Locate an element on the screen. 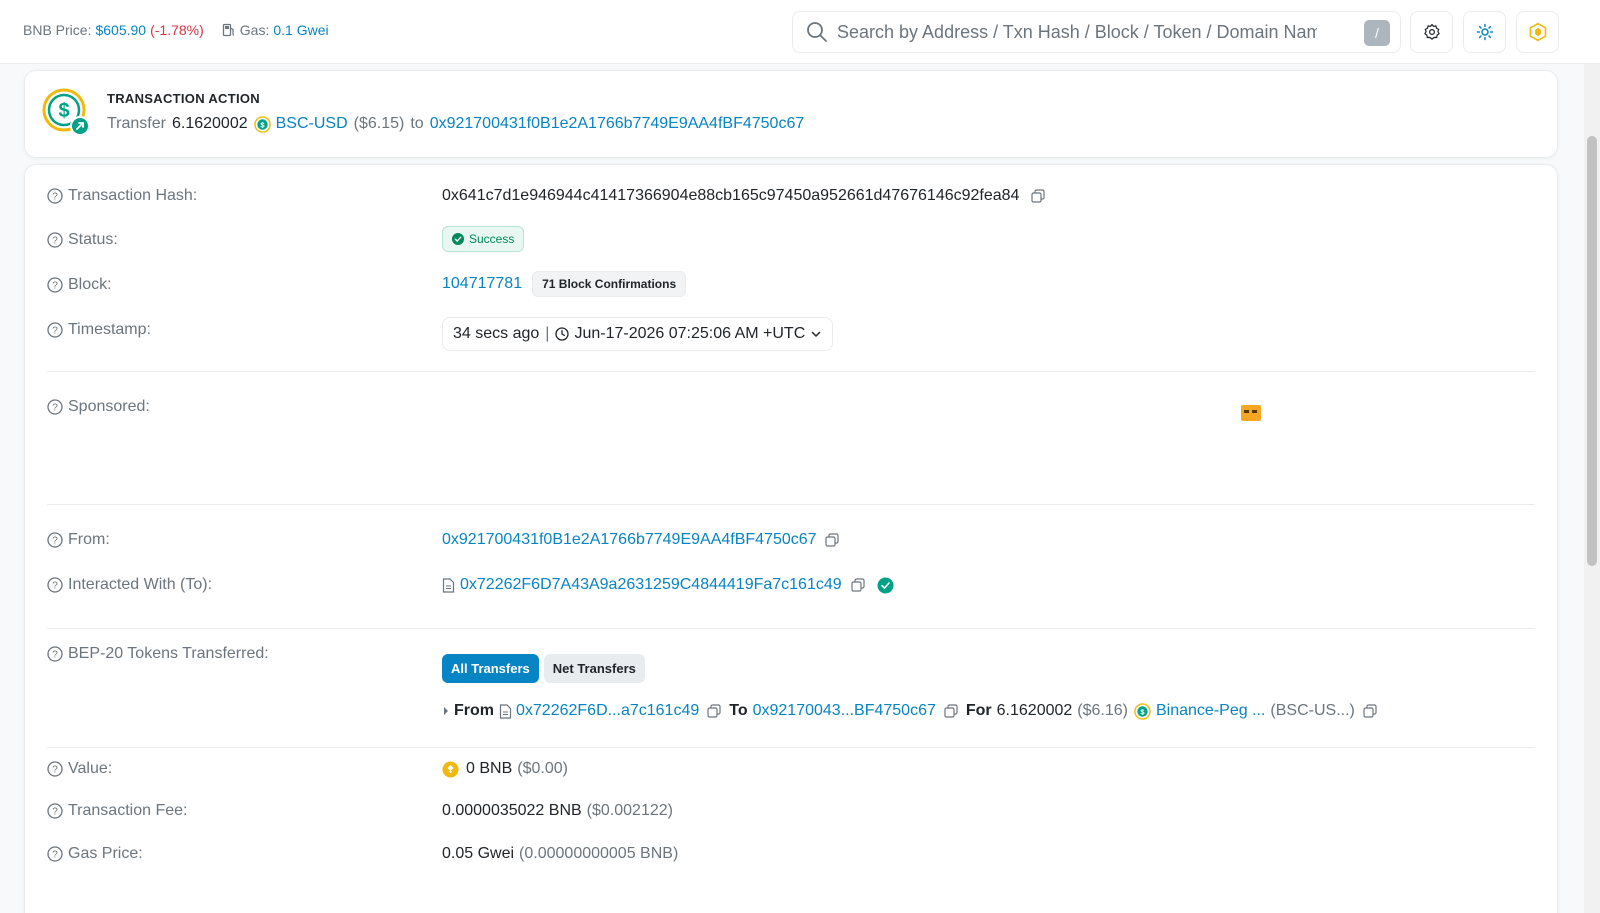  clock-icon is located at coordinates (562, 334).